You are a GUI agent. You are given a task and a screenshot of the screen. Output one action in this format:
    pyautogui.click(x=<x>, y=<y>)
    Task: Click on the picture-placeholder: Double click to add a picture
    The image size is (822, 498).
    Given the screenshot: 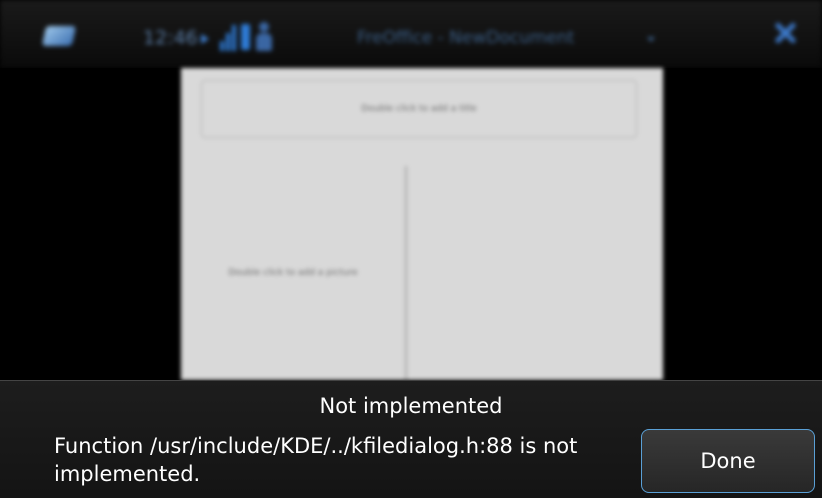 What is the action you would take?
    pyautogui.click(x=293, y=273)
    